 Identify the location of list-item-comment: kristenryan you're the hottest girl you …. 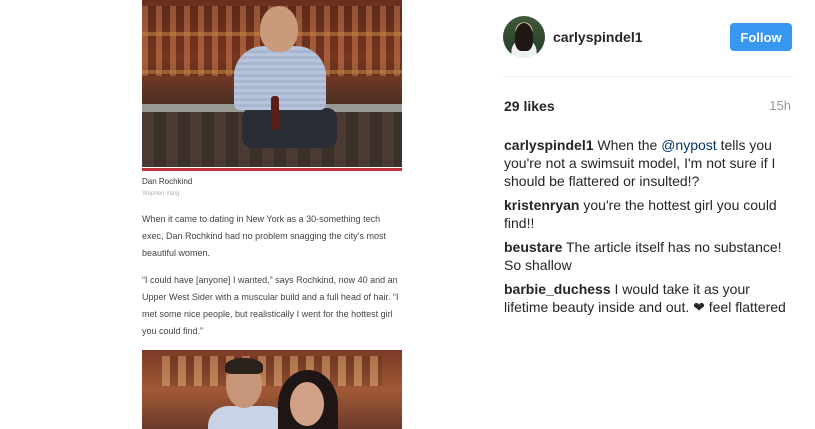
(648, 214).